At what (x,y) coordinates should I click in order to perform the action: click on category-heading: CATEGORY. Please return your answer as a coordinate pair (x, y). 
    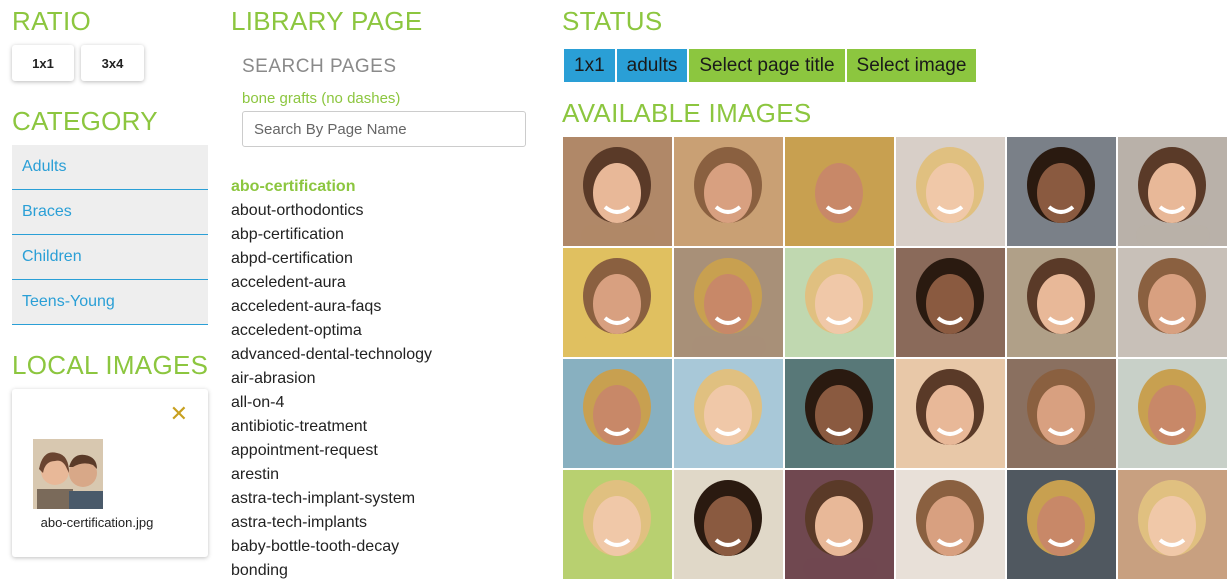
    Looking at the image, I should click on (85, 121).